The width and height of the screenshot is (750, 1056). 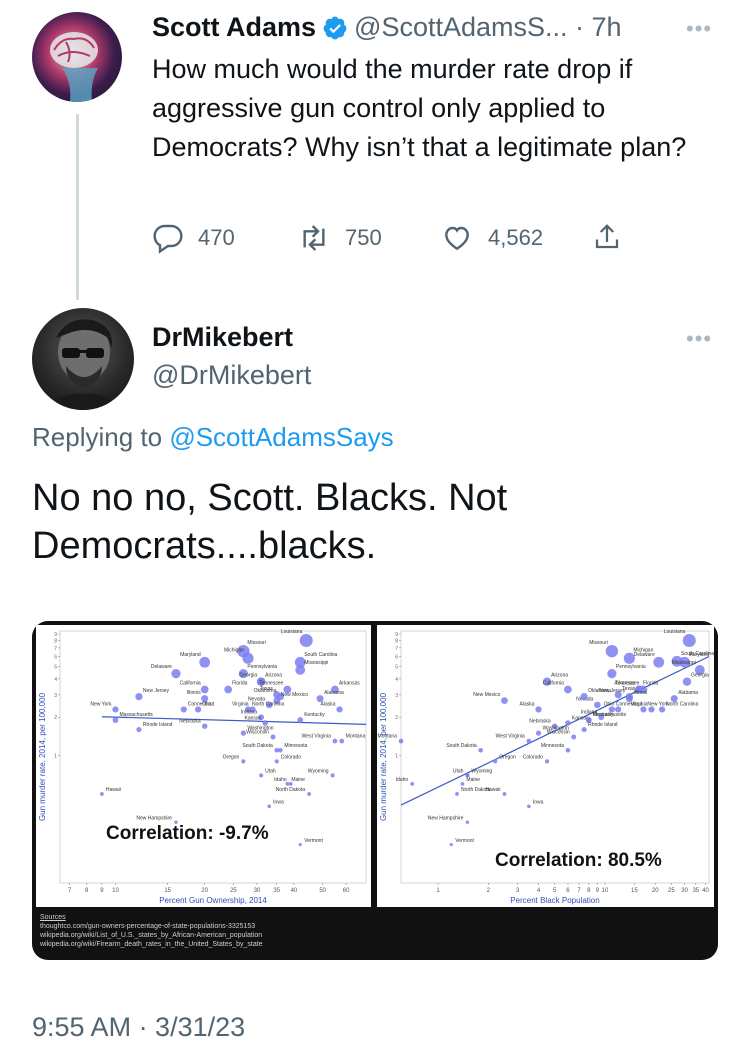 I want to click on tweet-timestamp: 9:55 AM · 3/31/23, so click(x=138, y=1027).